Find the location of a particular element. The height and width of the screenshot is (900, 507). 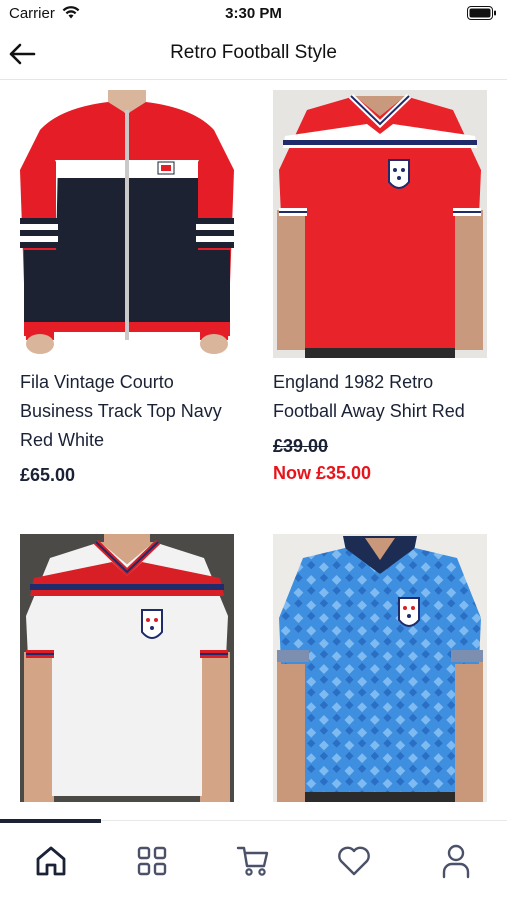

user-icon is located at coordinates (456, 861).